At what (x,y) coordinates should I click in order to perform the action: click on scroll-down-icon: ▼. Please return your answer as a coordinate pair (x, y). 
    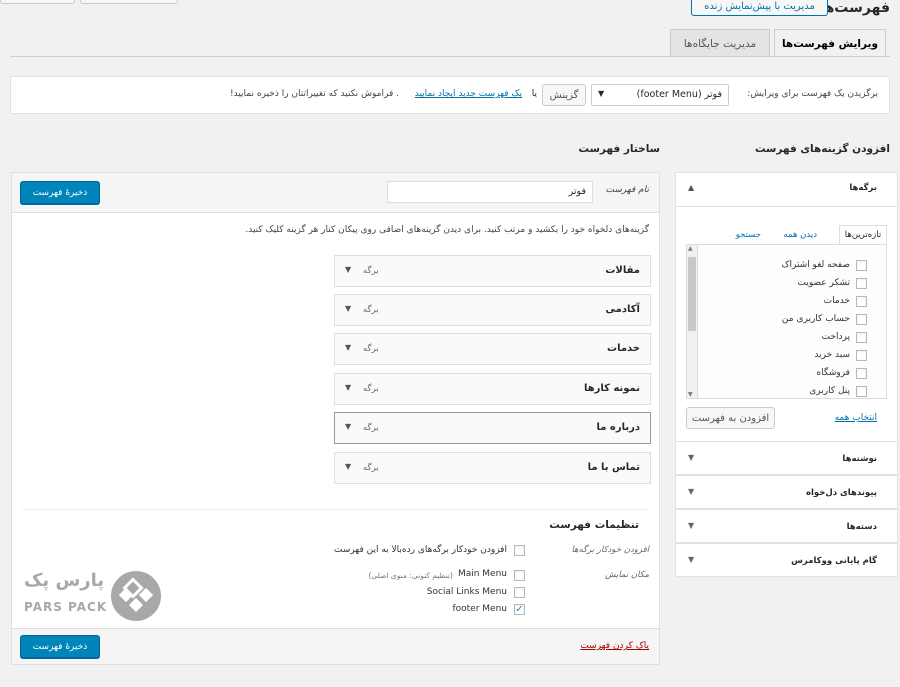
    Looking at the image, I should click on (690, 394).